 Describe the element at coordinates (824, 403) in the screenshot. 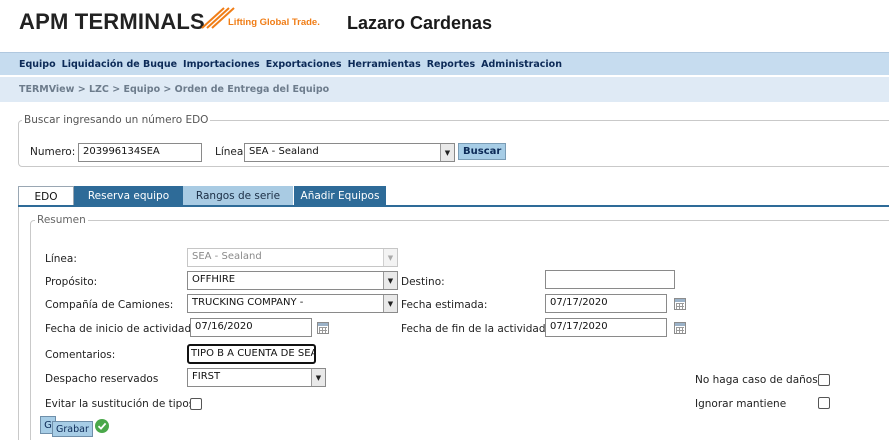

I see `ignorar-checkbox` at that location.